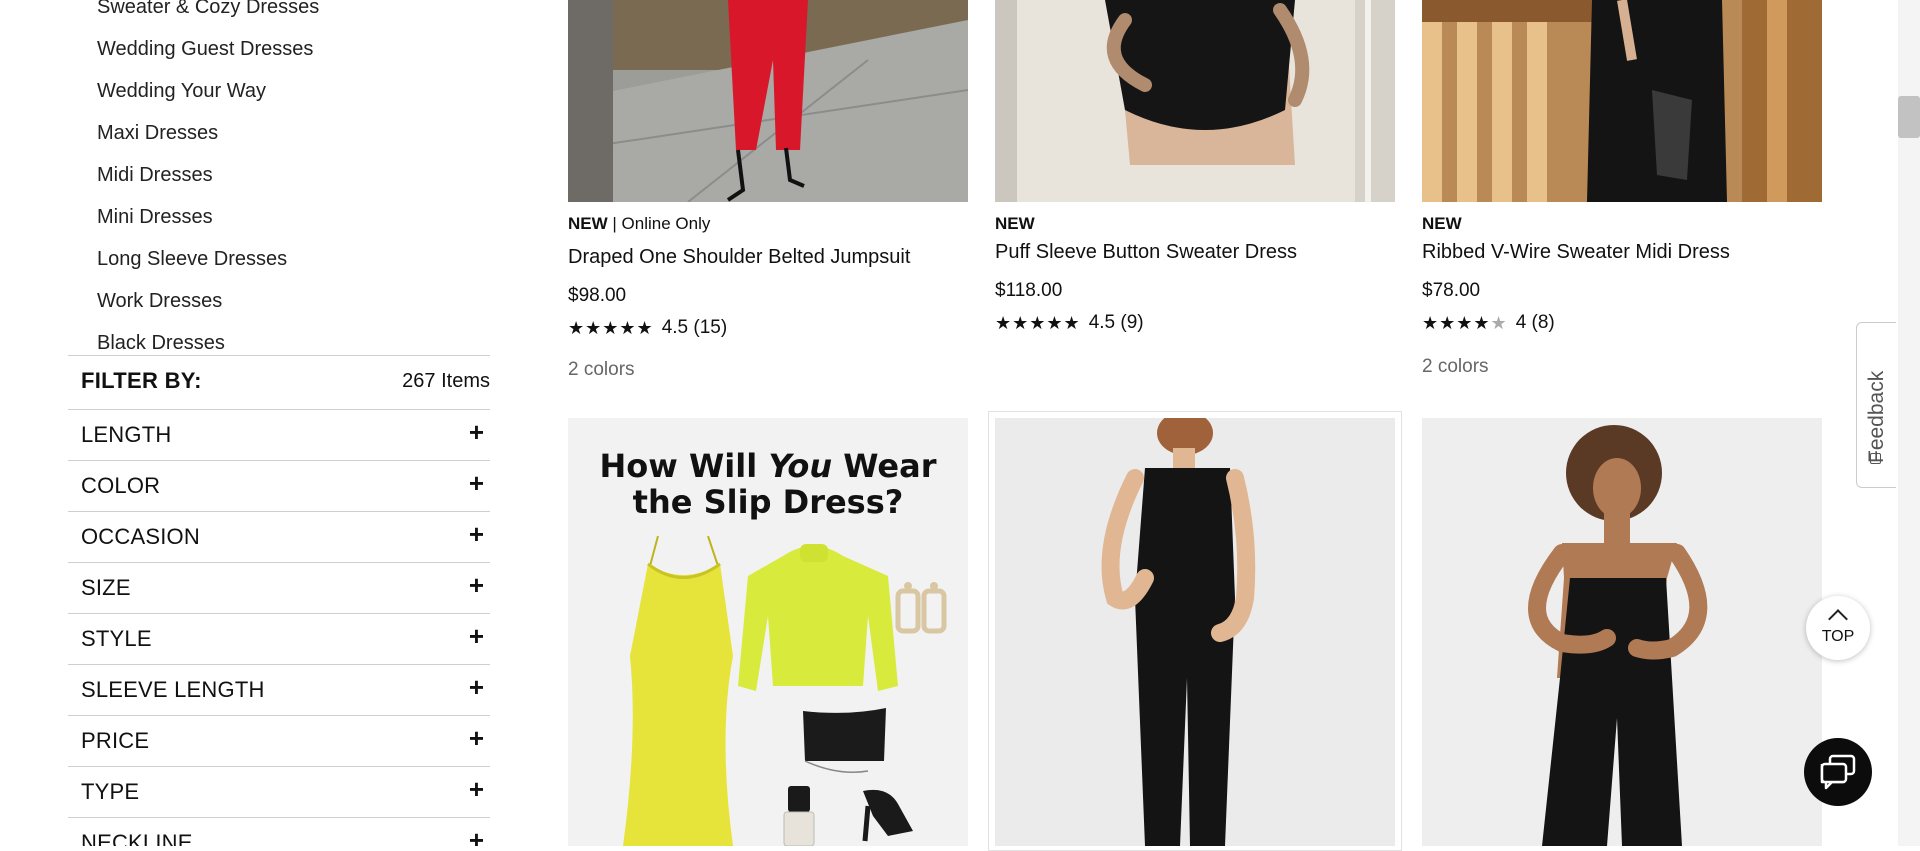 The height and width of the screenshot is (851, 1920). I want to click on category-link: Midi Dresses, so click(208, 175).